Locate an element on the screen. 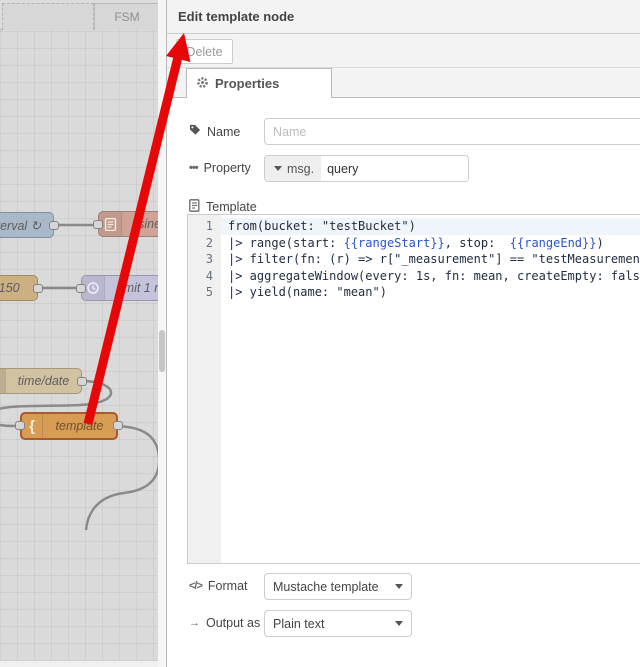  name-label: Name is located at coordinates (214, 131).